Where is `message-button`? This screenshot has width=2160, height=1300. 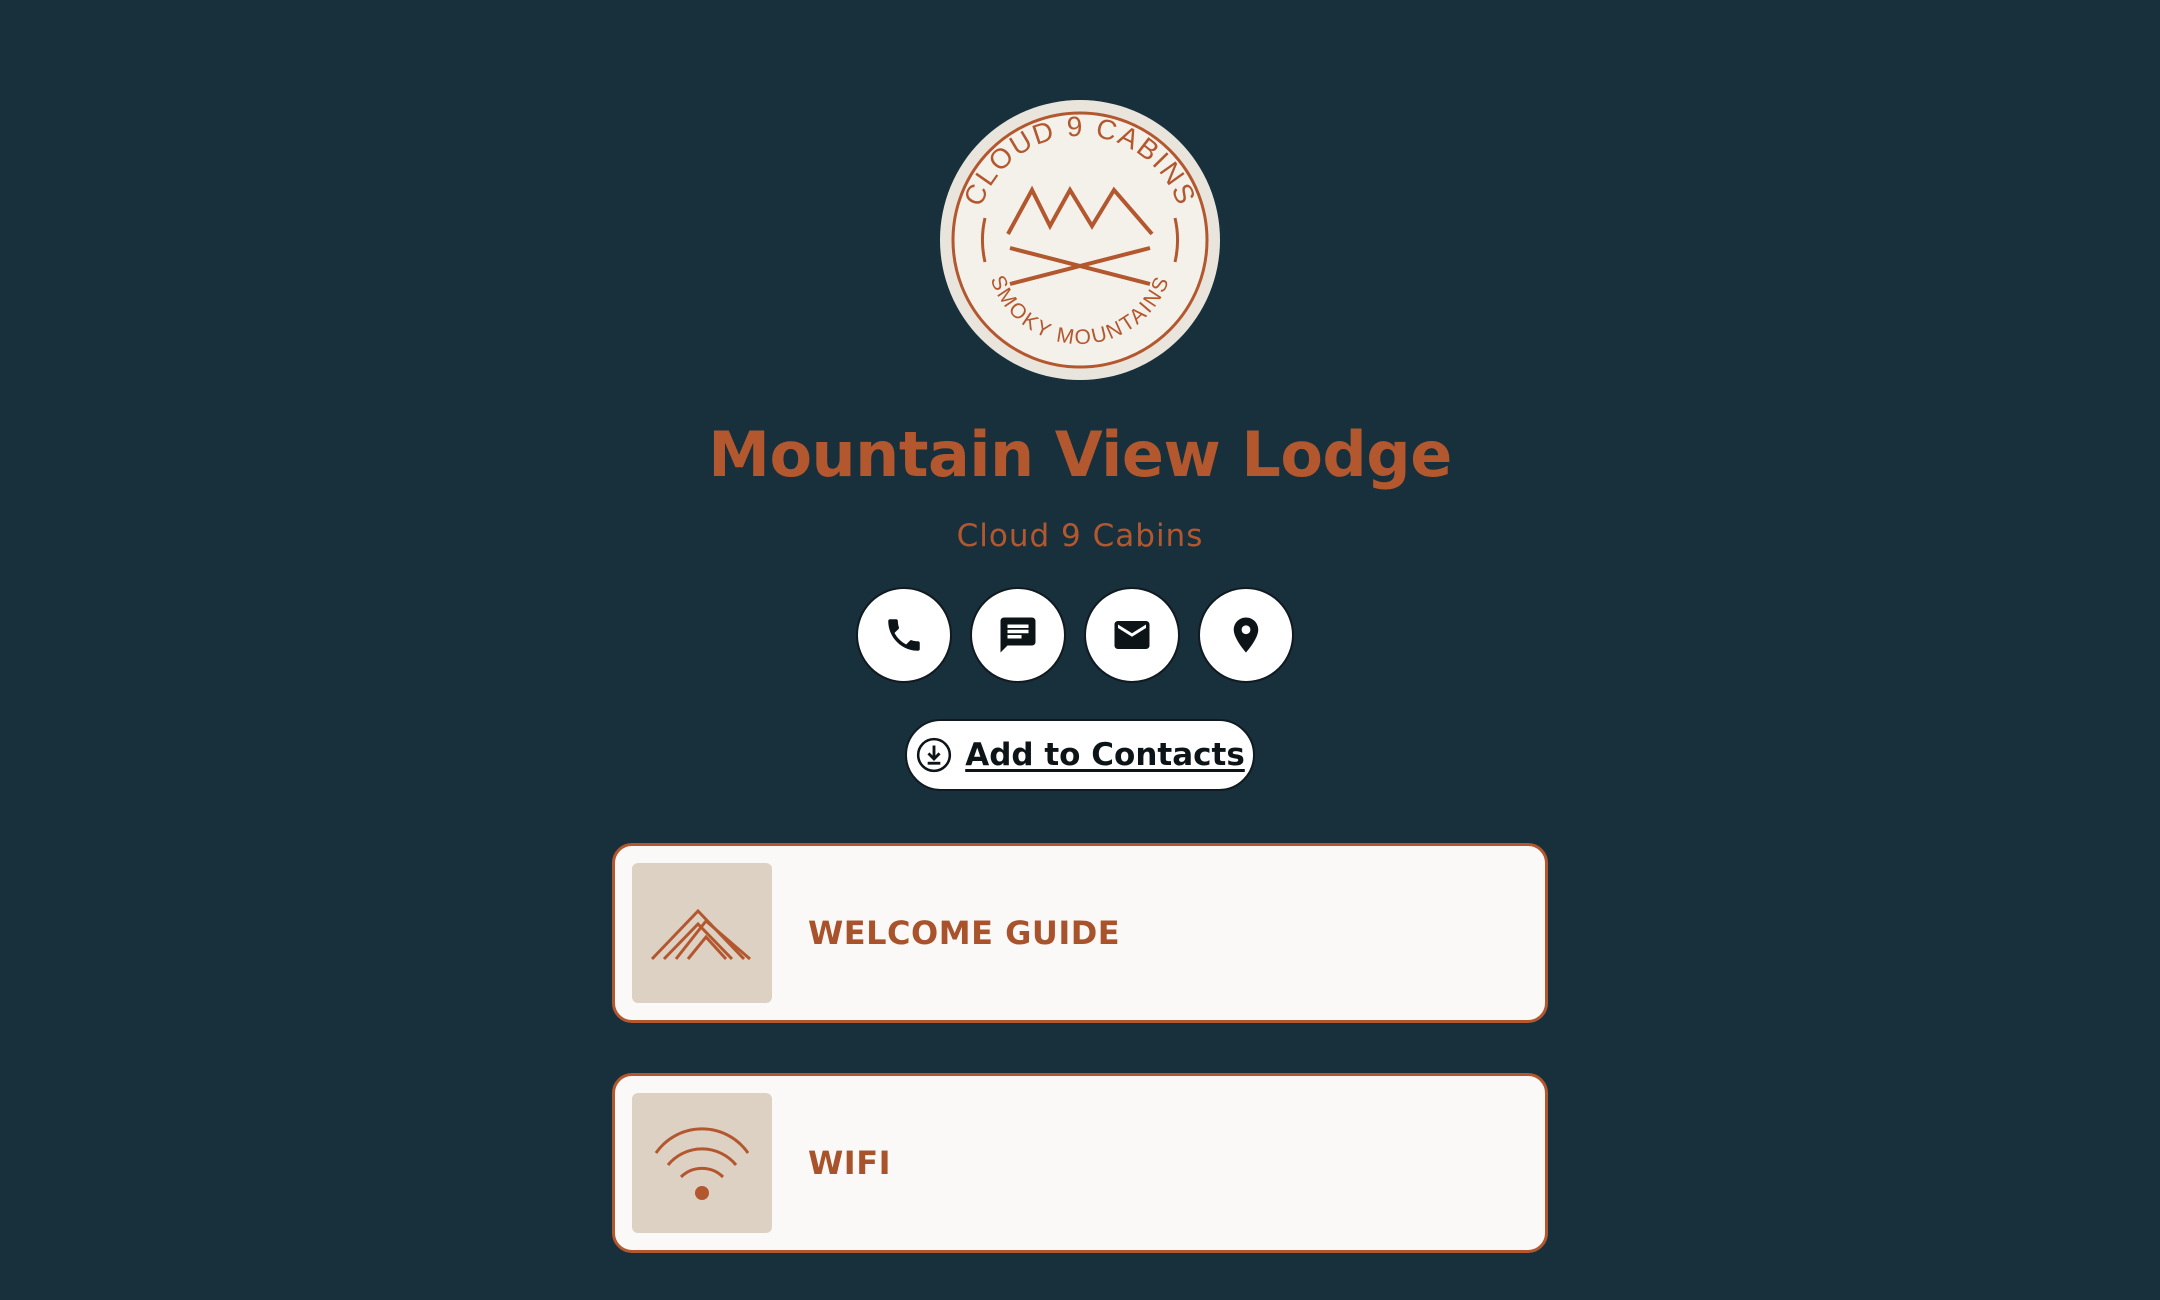 message-button is located at coordinates (1018, 635).